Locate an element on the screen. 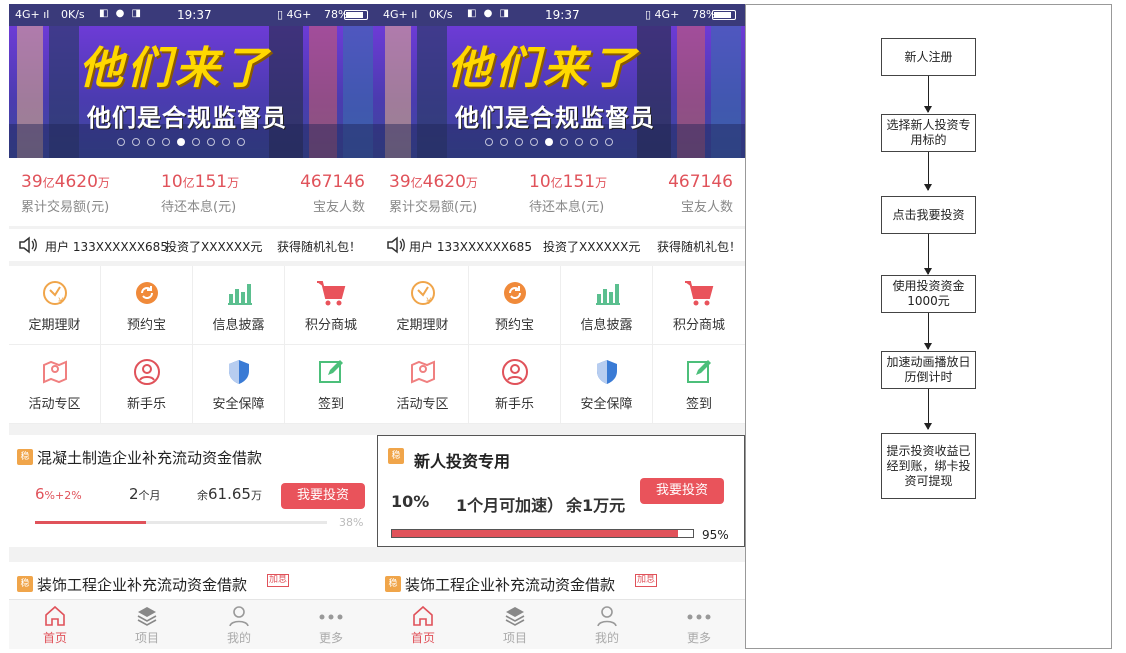 The height and width of the screenshot is (653, 1126). feature-grid: ¥ 定期理财 预约宝 信息披露 积分商城 活动专区 新手乐 安全保障 签到 is located at coordinates (193, 345).